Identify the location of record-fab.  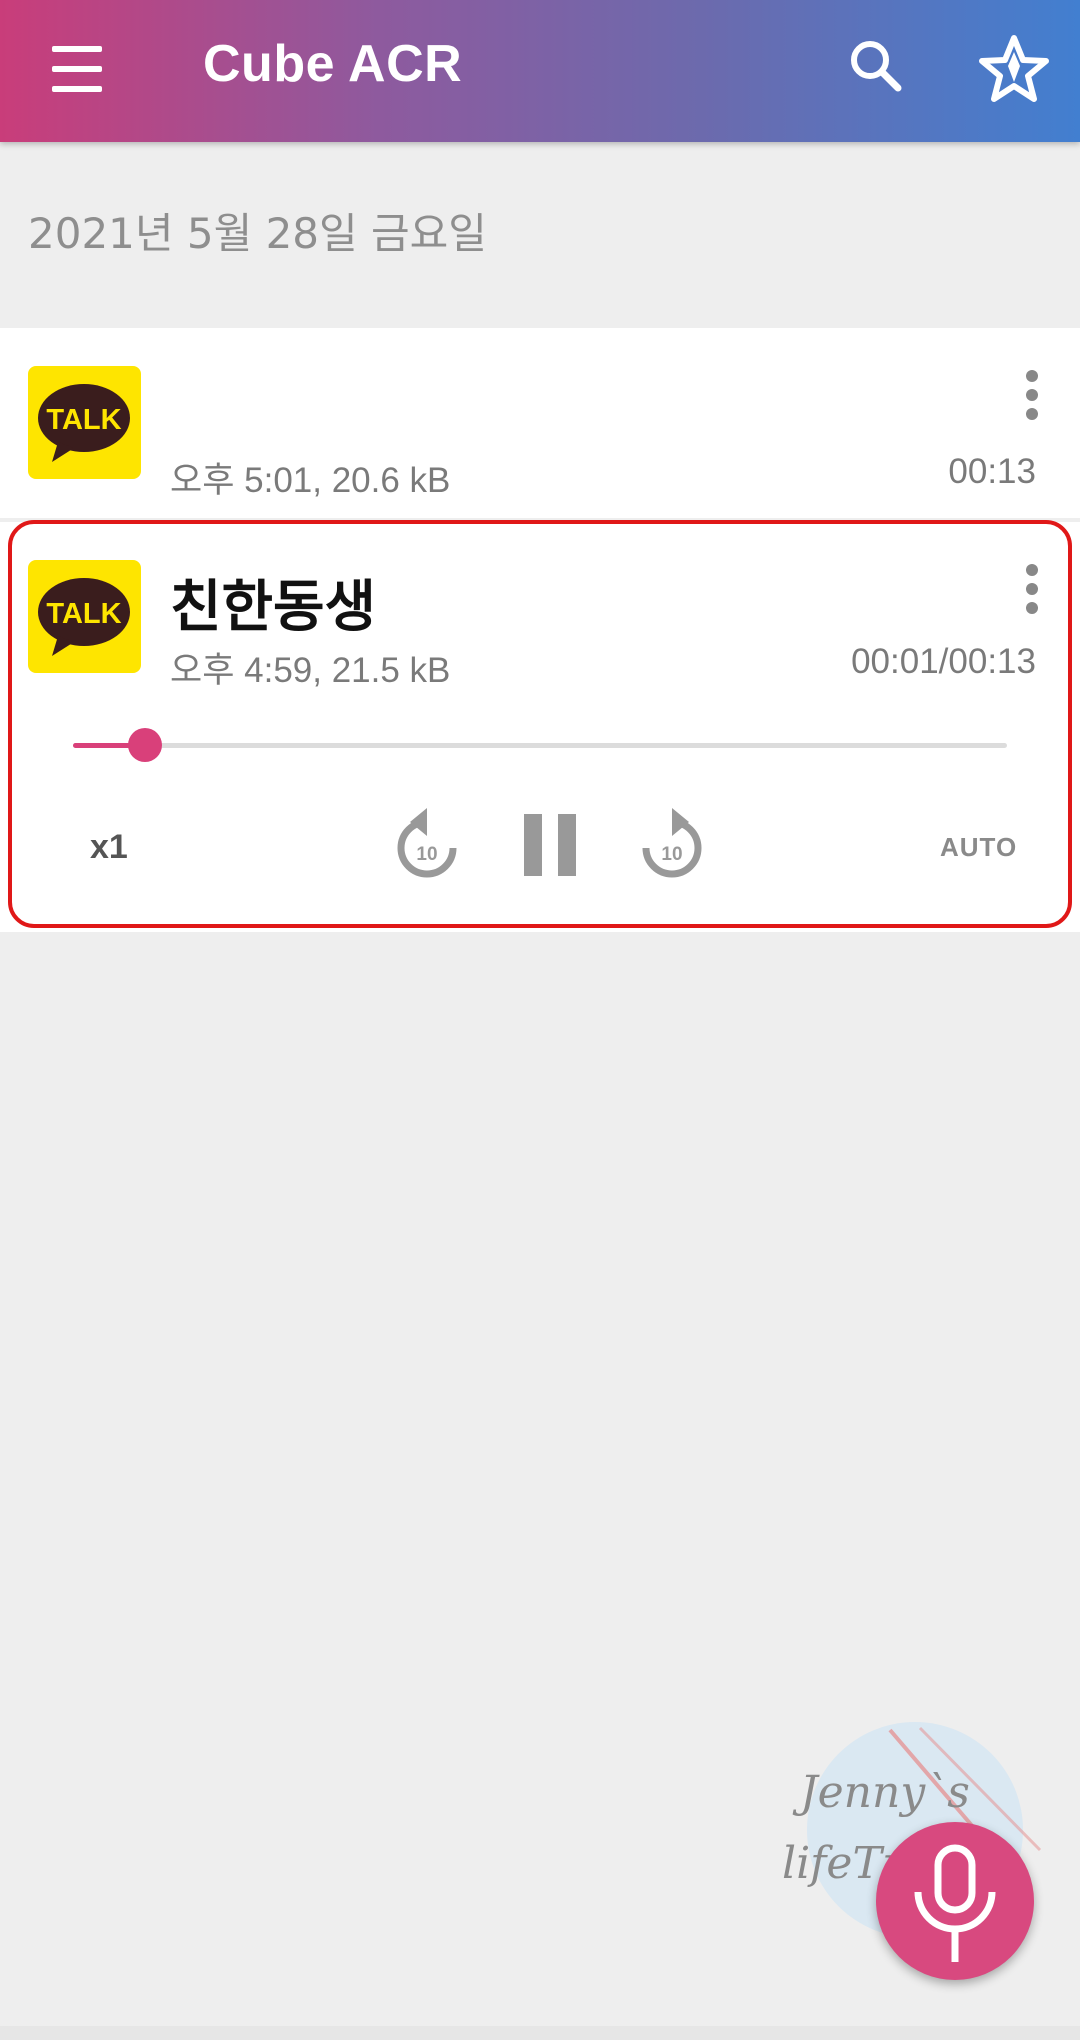
(955, 1901).